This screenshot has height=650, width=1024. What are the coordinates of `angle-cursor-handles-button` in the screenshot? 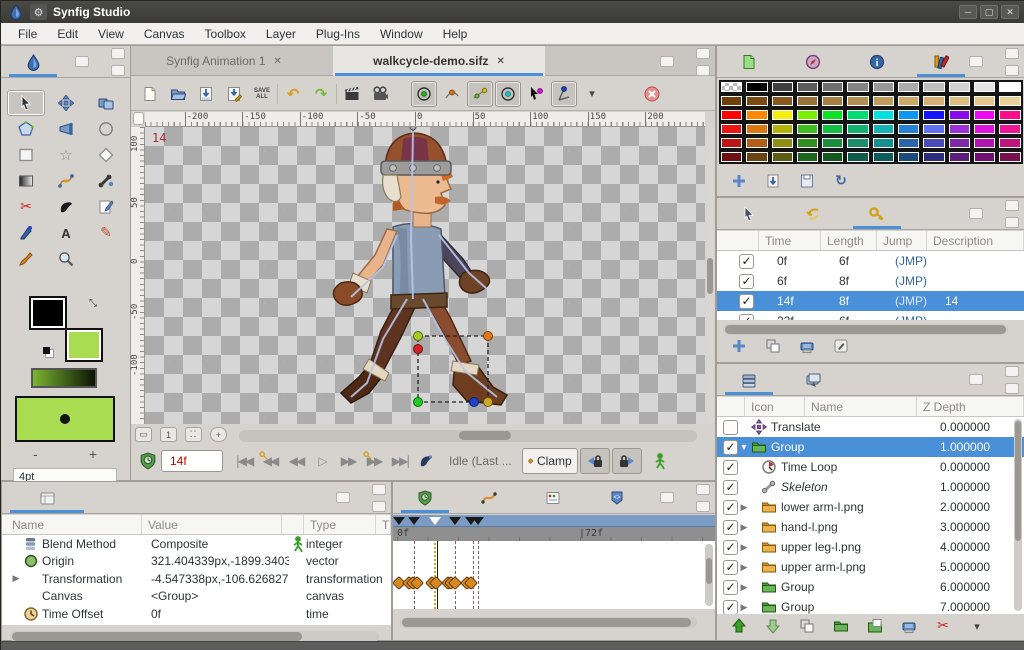 It's located at (536, 94).